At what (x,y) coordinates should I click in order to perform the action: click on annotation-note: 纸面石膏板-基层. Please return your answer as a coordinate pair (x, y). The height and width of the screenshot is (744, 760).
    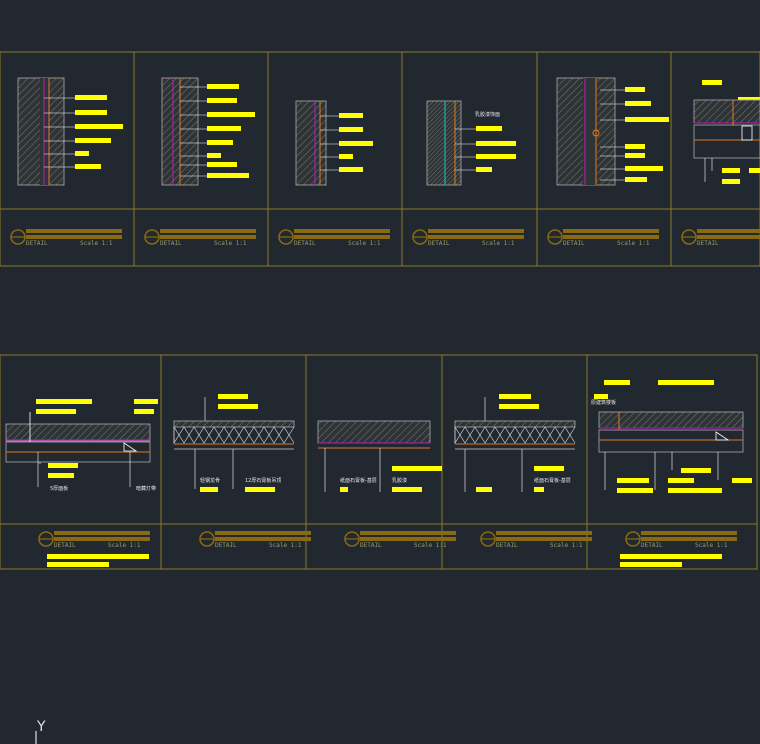
    Looking at the image, I should click on (552, 480).